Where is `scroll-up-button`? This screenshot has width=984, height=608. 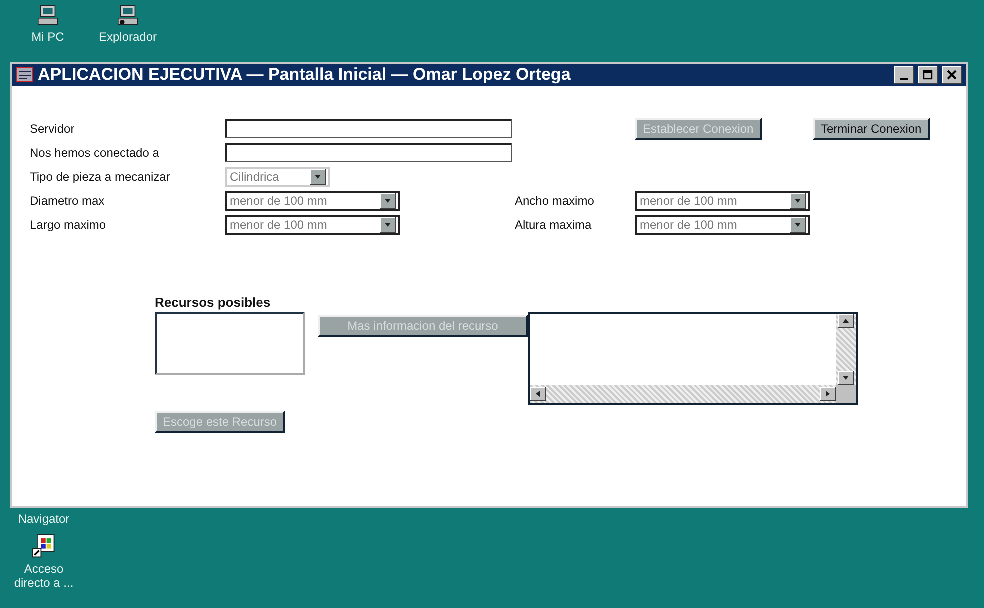 scroll-up-button is located at coordinates (846, 321).